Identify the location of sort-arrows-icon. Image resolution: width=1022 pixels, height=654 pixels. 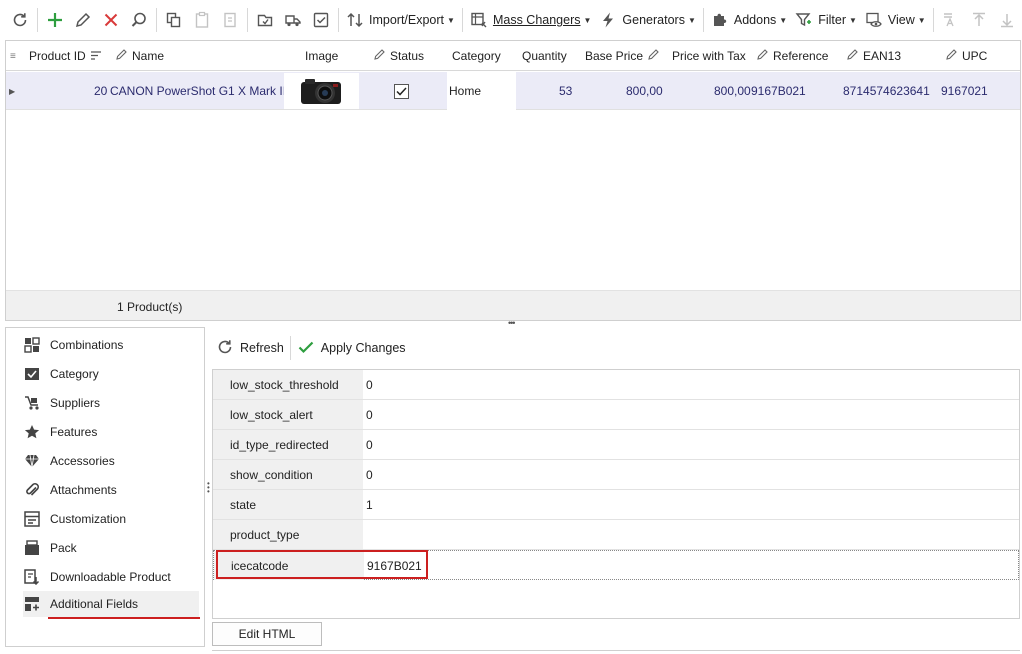
(355, 20).